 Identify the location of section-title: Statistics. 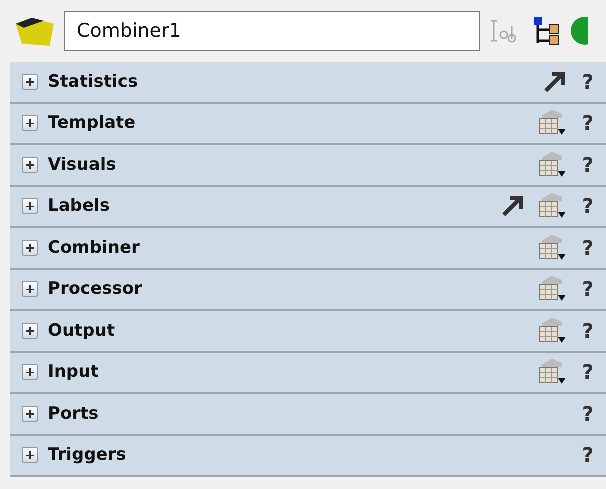
(94, 82).